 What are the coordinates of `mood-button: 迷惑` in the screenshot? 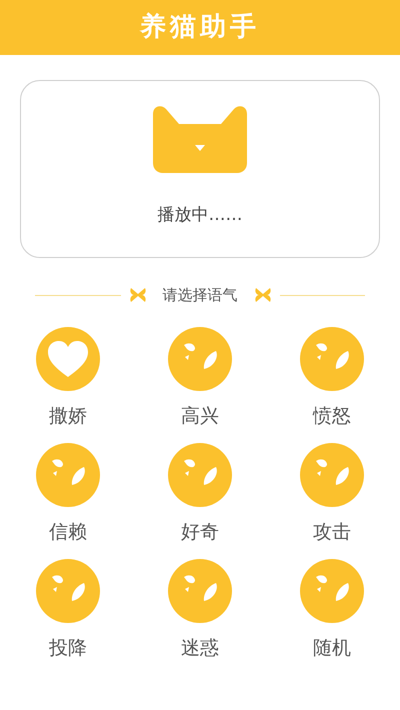 It's located at (200, 609).